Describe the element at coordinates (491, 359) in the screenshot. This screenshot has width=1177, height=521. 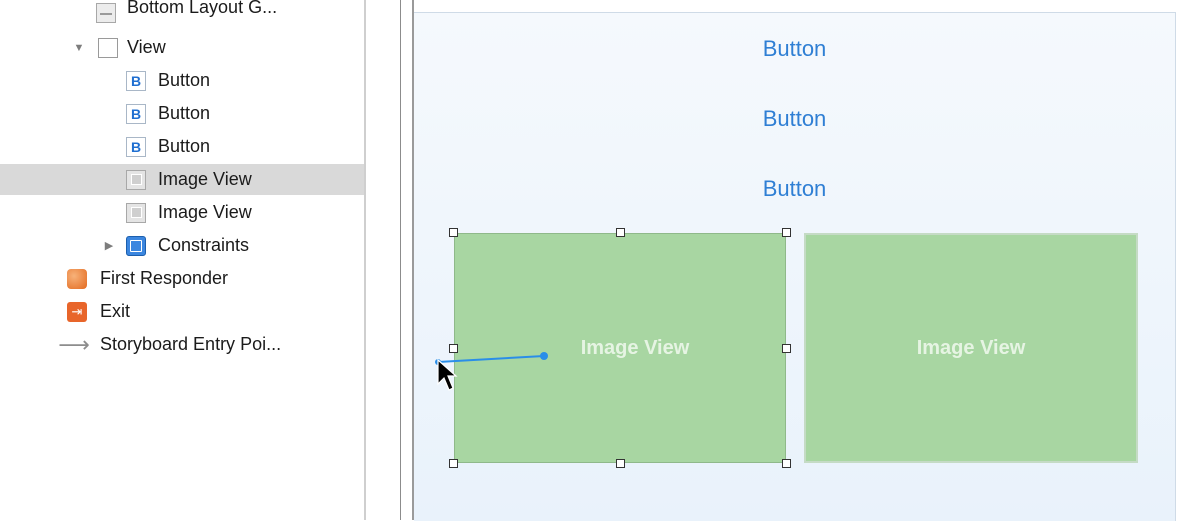
I see `connection-line` at that location.